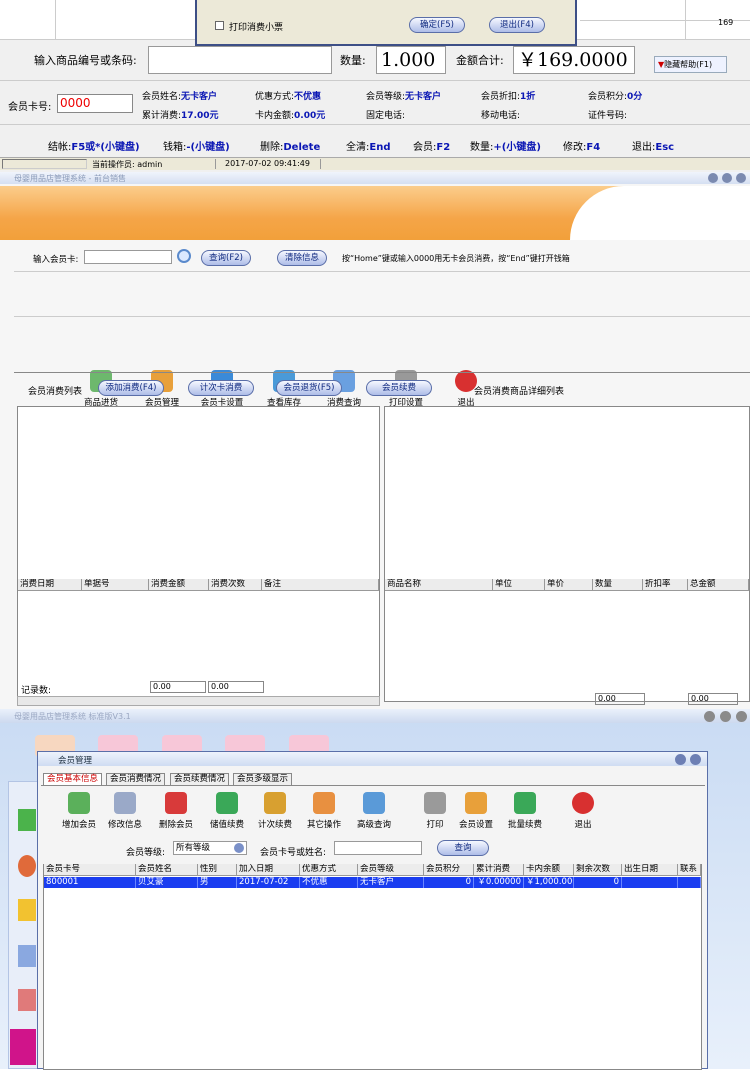  What do you see at coordinates (519, 392) in the screenshot?
I see `detail-label: 会员消费商品详细列表` at bounding box center [519, 392].